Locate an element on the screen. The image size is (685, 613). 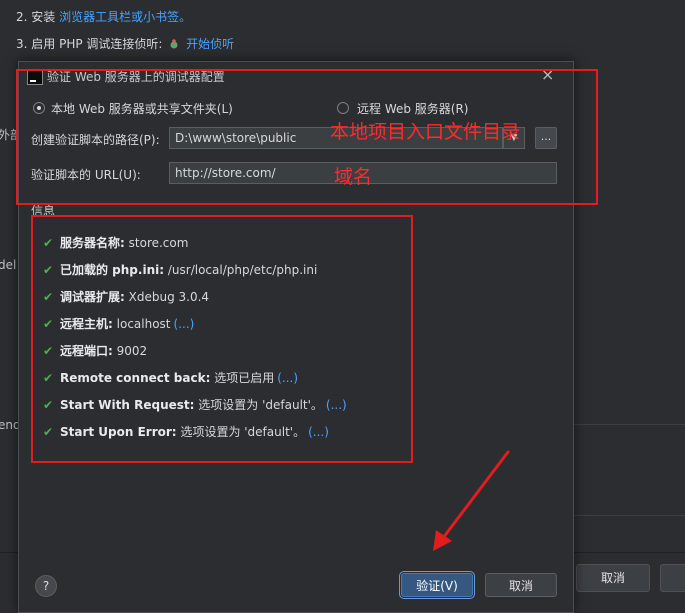
step-3: 3. 启用 PHP 调试连接侦听: 开始侦听 is located at coordinates (125, 44).